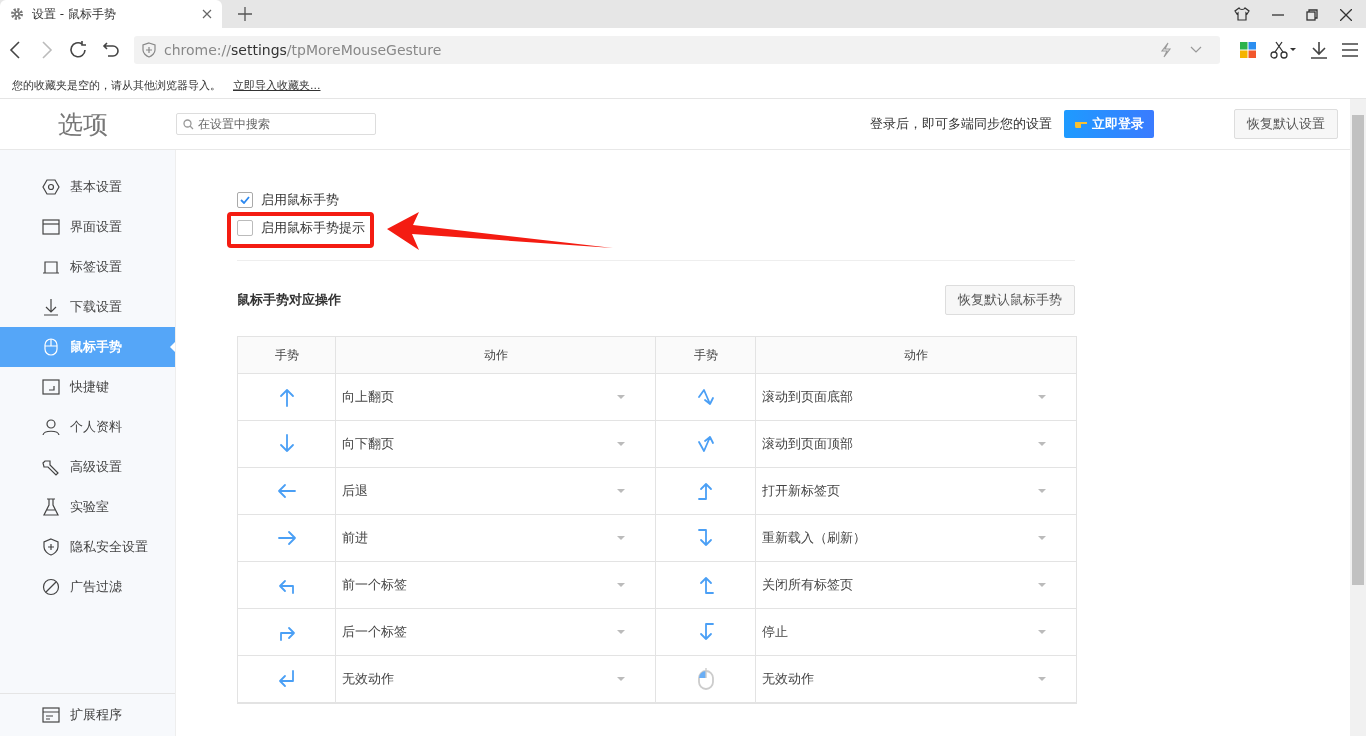  I want to click on lightning-icon, so click(1166, 50).